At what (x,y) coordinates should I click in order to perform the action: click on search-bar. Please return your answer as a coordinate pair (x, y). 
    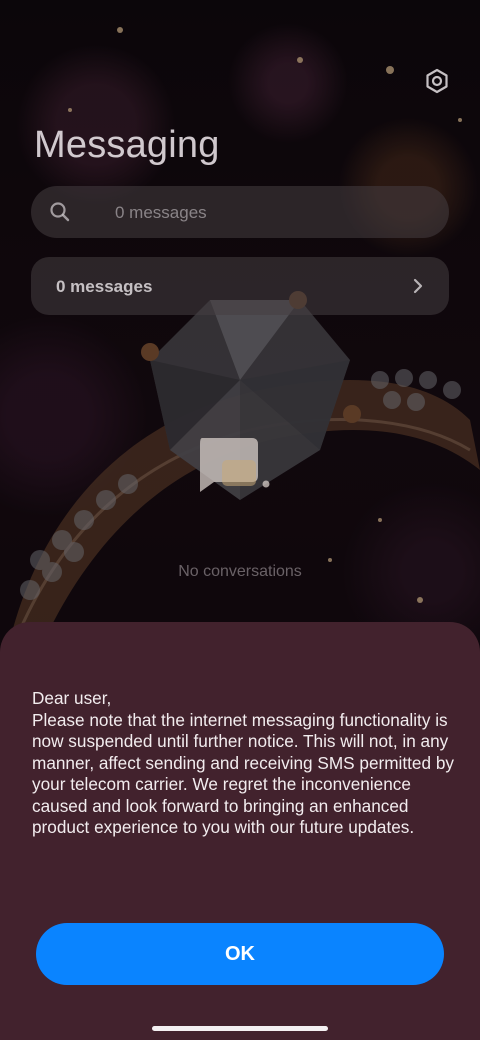
    Looking at the image, I should click on (240, 213).